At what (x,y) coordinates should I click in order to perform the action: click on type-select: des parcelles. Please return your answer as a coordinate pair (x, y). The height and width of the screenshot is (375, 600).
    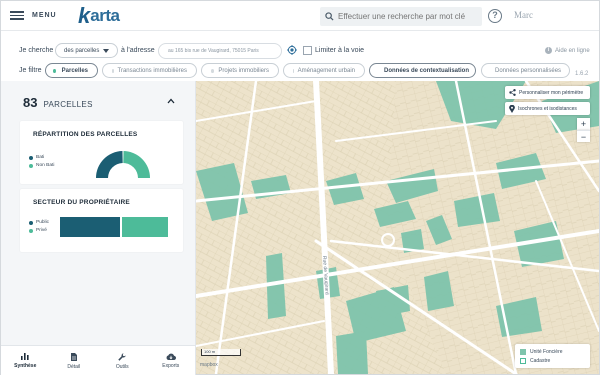
    Looking at the image, I should click on (87, 50).